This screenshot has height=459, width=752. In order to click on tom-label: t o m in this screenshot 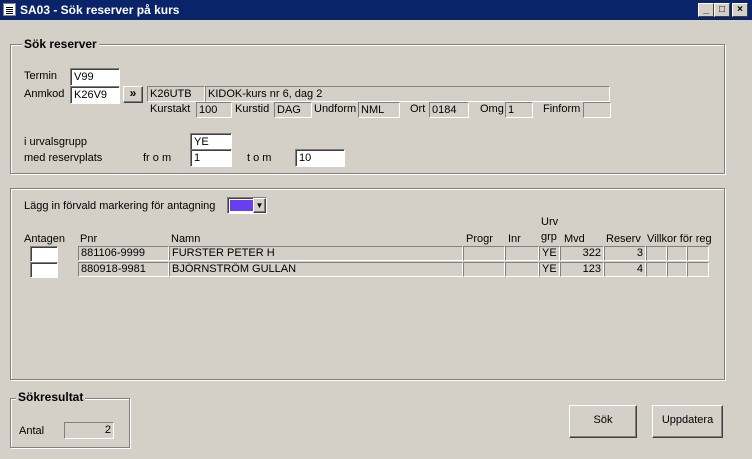, I will do `click(259, 158)`.